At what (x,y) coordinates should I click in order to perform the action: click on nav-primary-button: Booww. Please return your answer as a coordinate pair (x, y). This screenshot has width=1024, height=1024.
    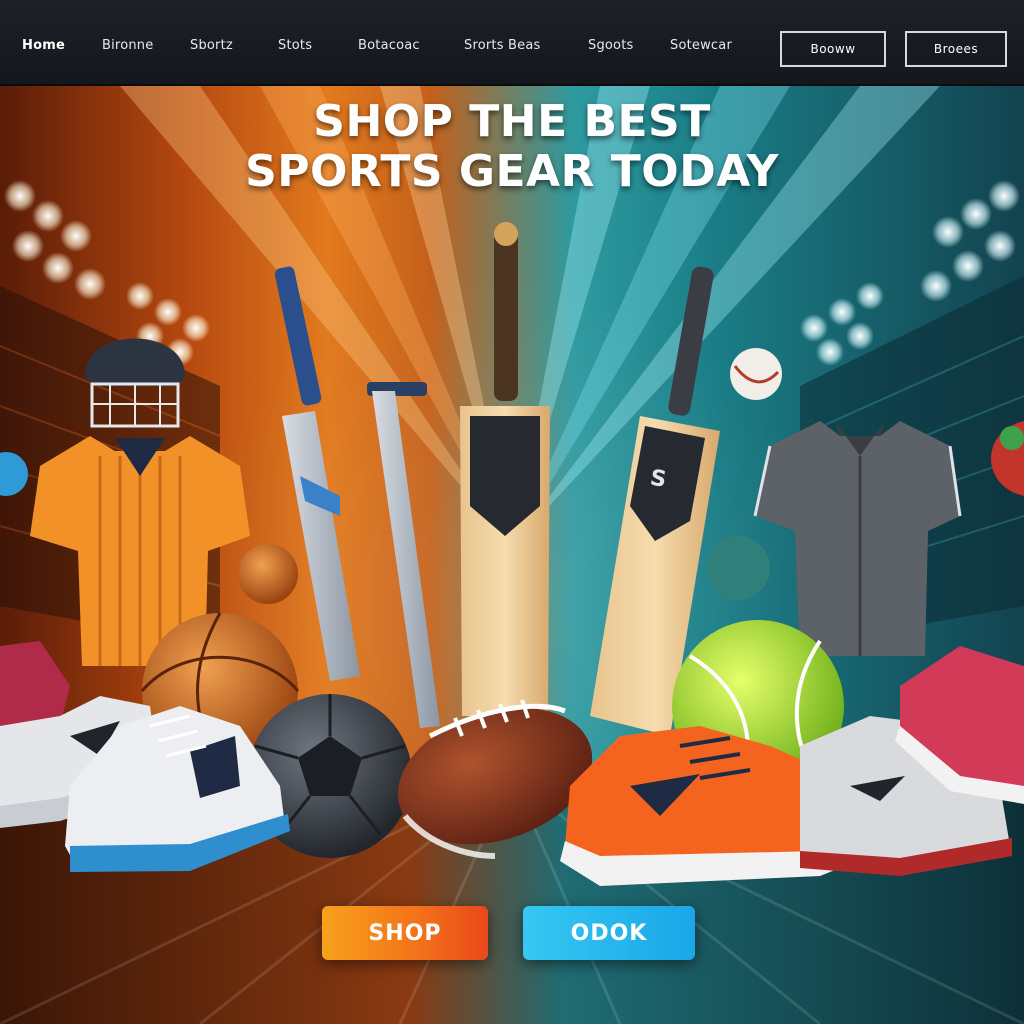
    Looking at the image, I should click on (833, 49).